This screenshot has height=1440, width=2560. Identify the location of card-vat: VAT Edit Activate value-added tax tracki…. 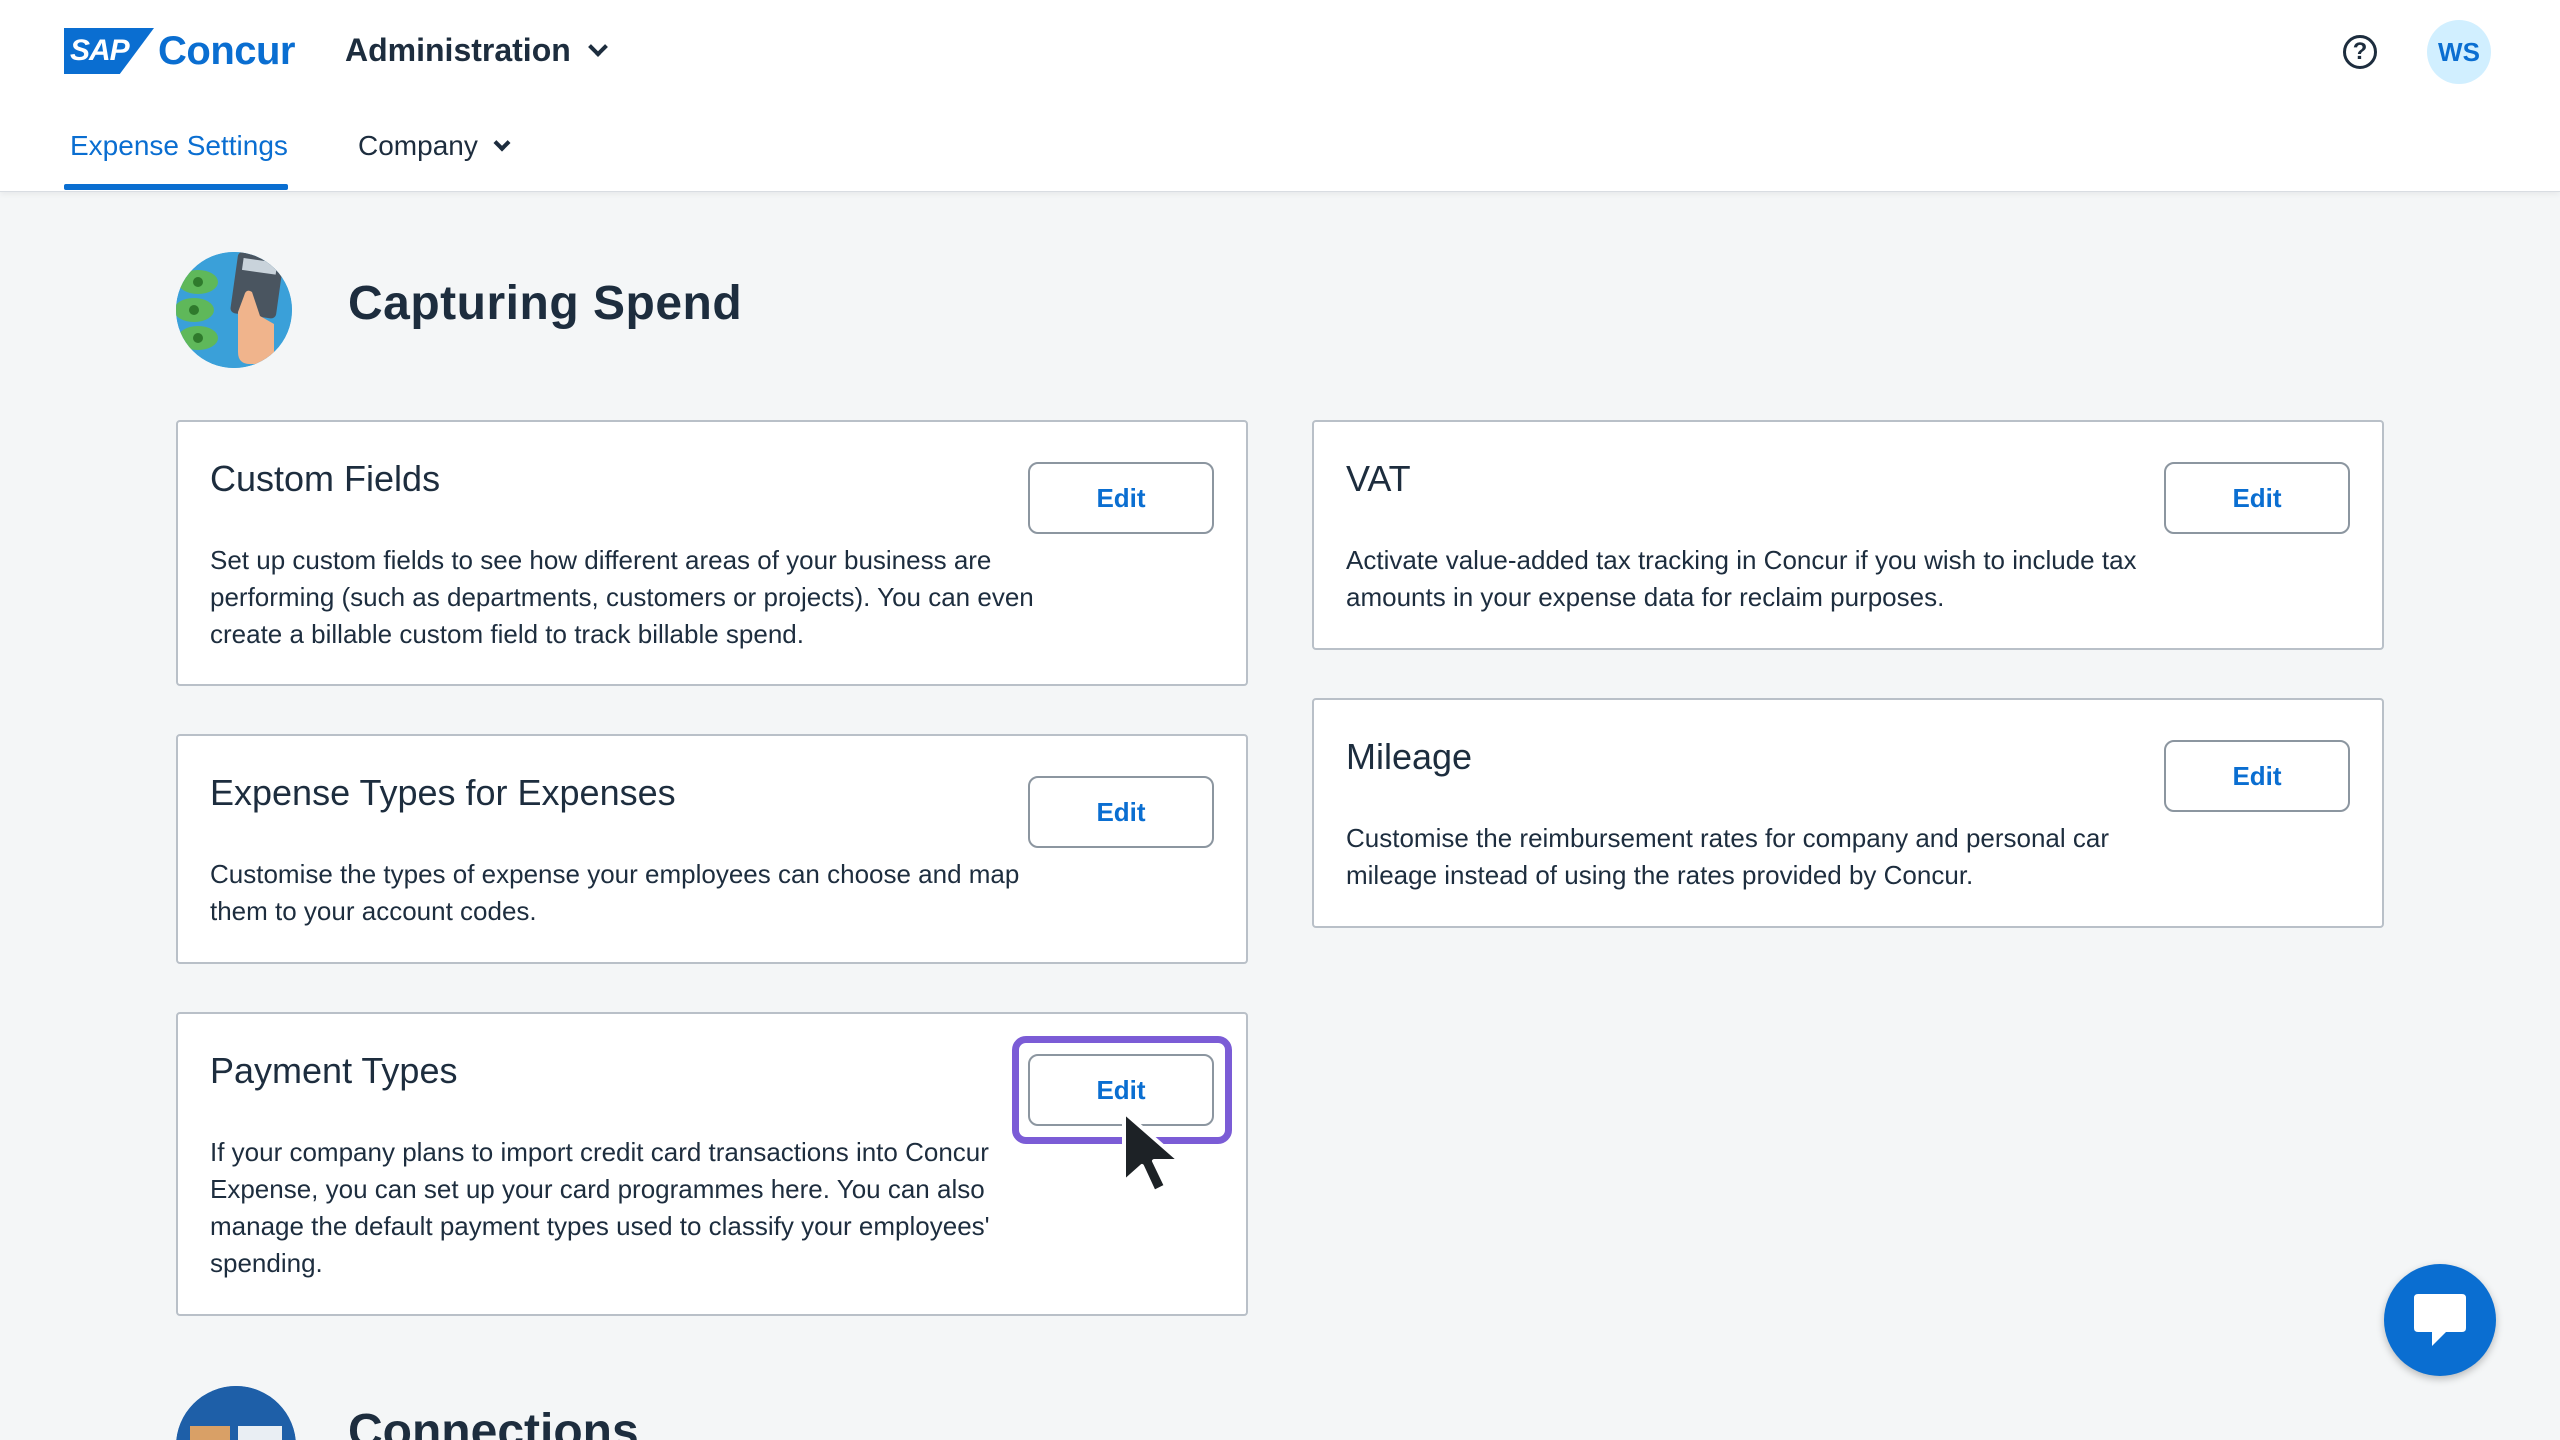
(1848, 535).